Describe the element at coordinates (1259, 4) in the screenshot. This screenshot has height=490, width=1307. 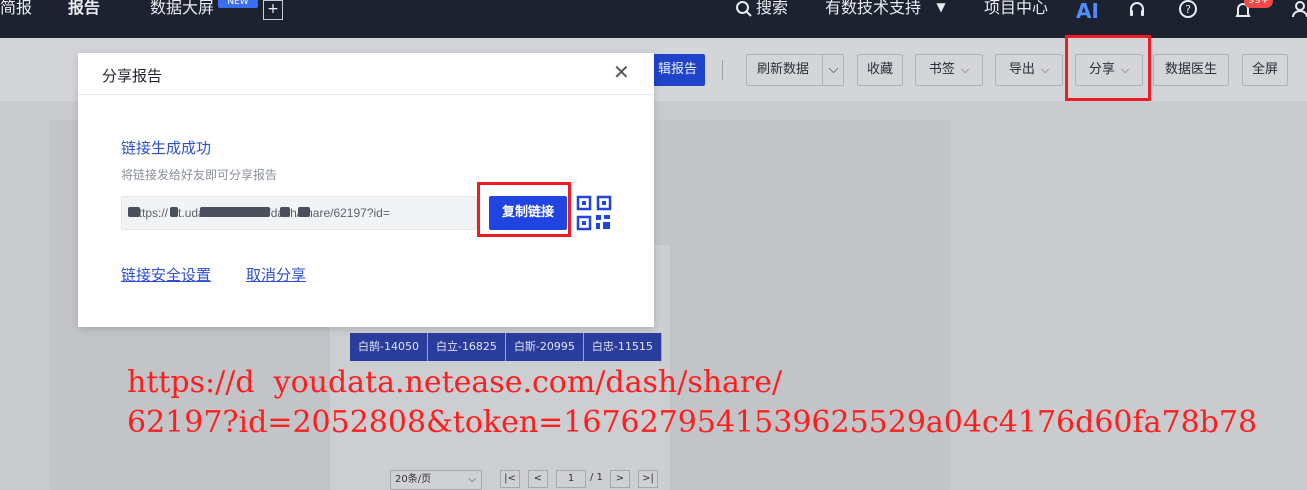
I see `notification-badge: 99+` at that location.